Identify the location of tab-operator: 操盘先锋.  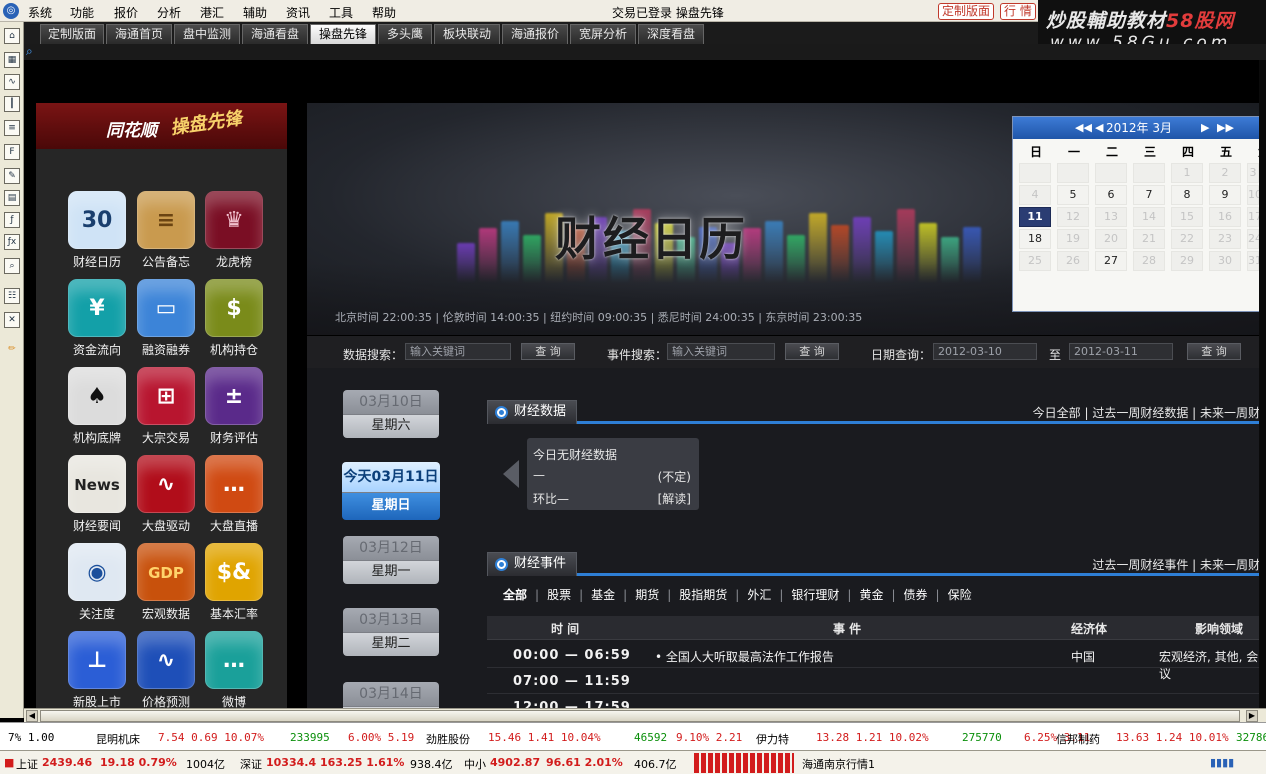
(343, 34).